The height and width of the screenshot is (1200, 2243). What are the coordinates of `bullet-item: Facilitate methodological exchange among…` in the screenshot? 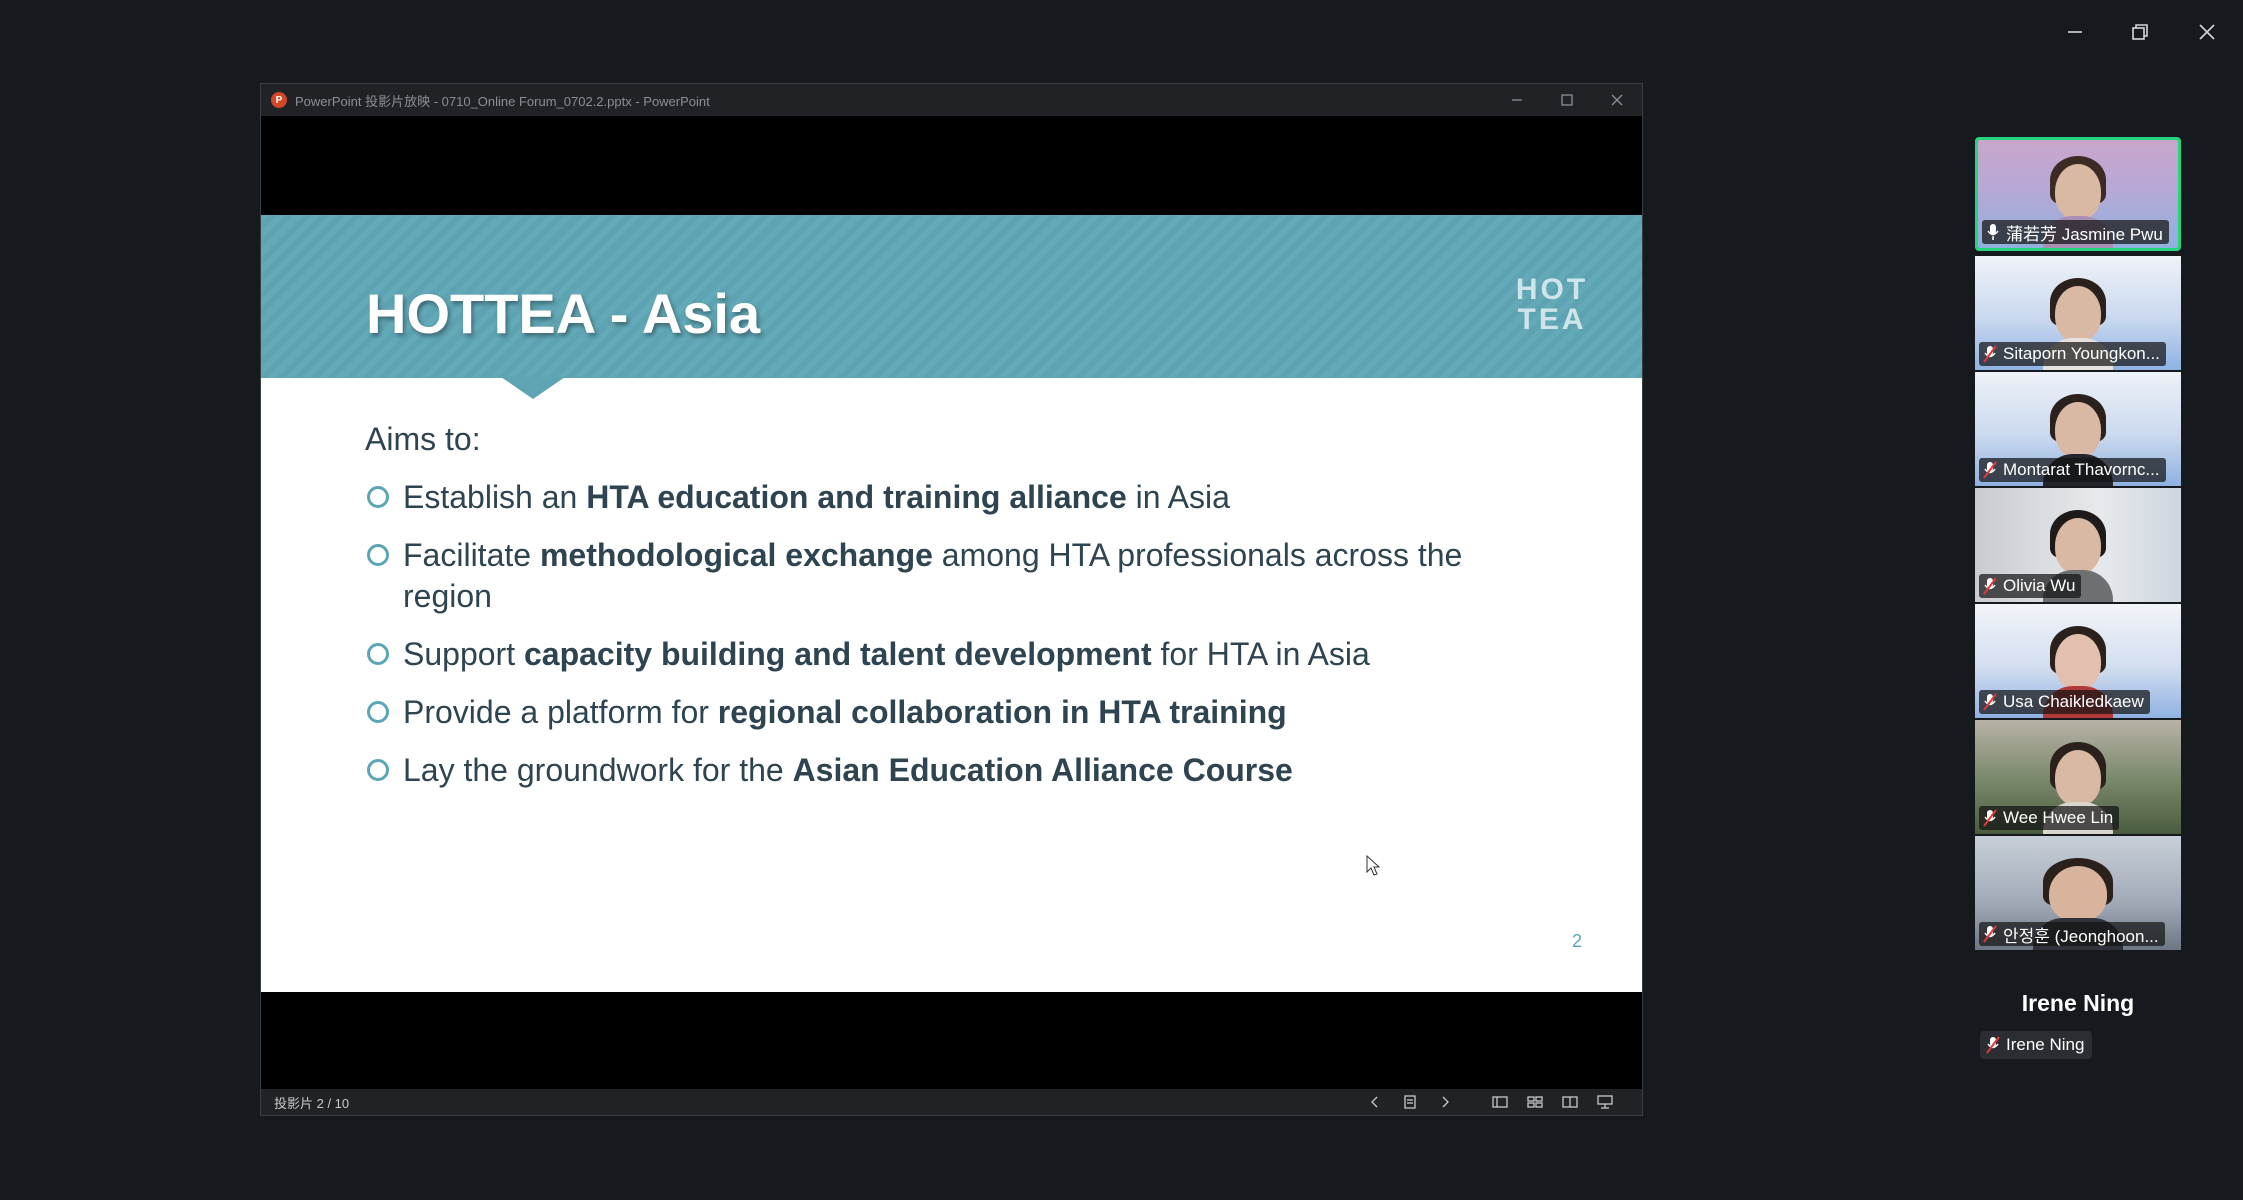 It's located at (942, 576).